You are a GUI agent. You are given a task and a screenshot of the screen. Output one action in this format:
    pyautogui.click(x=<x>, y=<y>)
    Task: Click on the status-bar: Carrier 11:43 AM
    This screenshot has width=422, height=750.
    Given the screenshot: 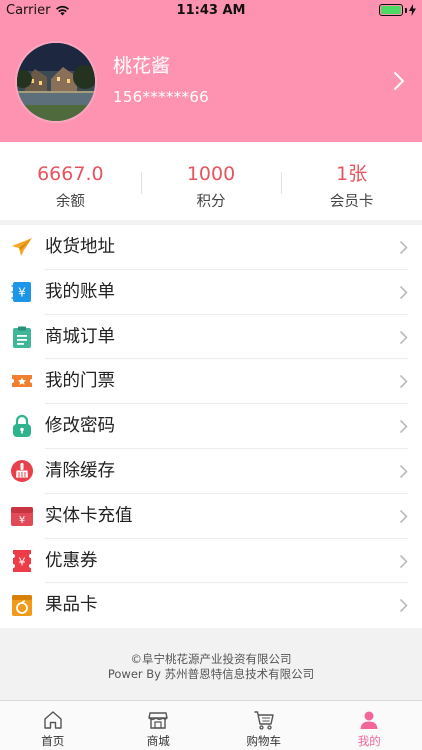 What is the action you would take?
    pyautogui.click(x=211, y=11)
    